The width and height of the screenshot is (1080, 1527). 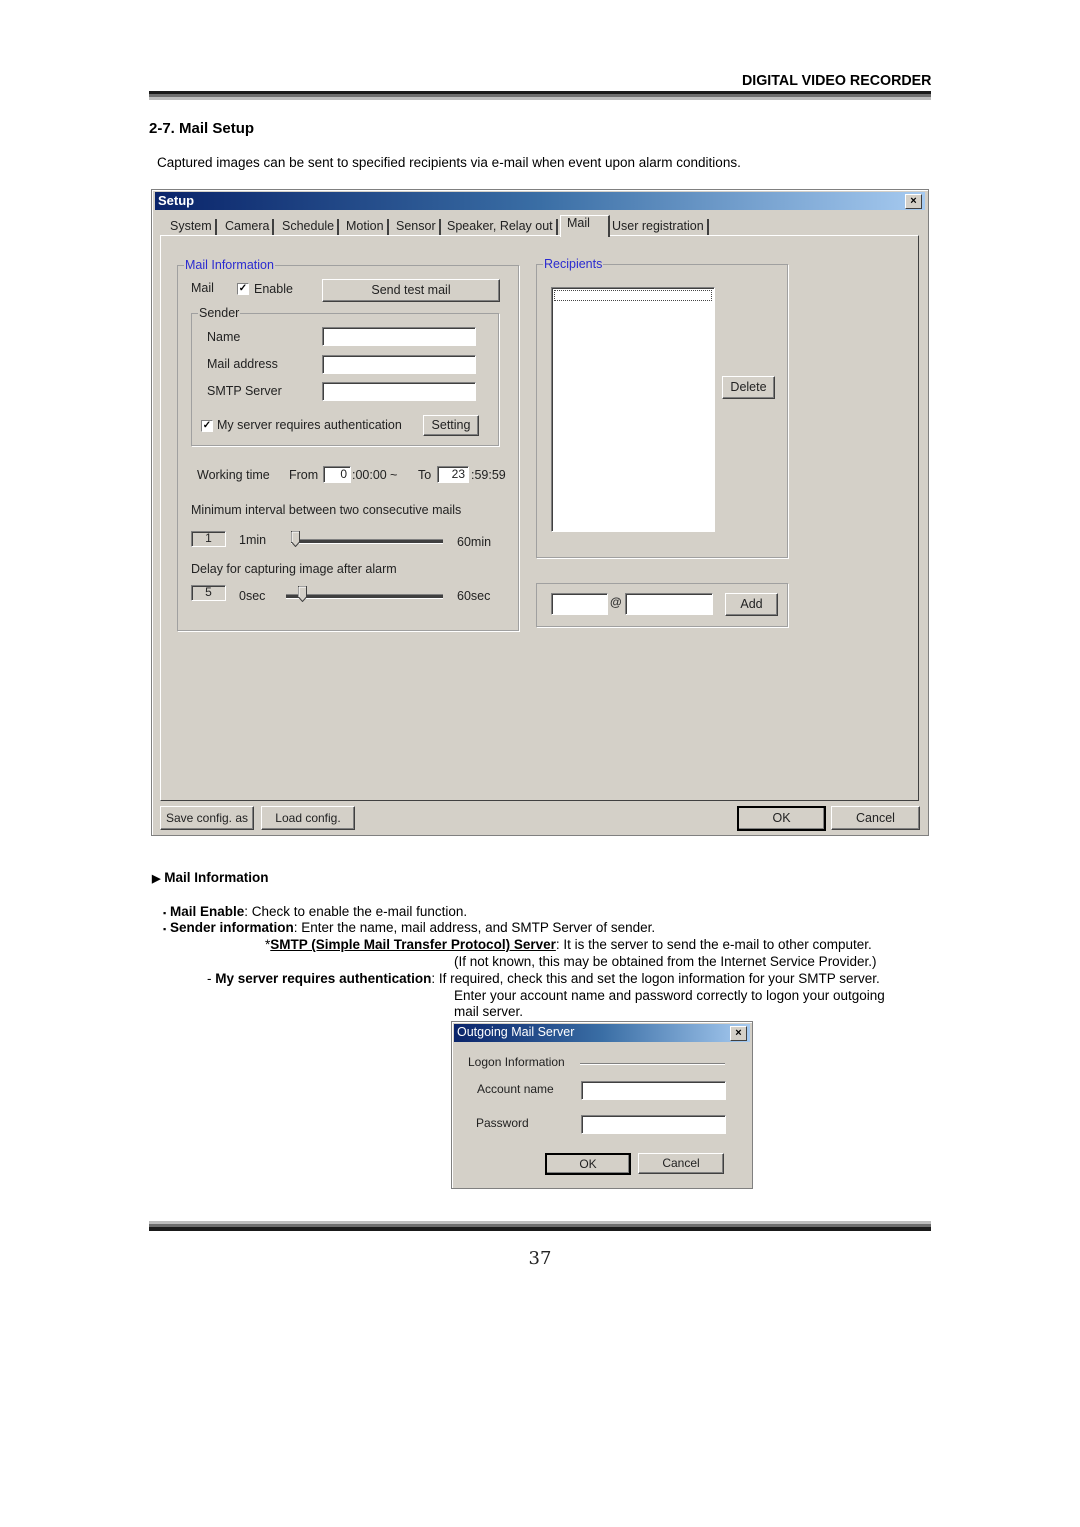 What do you see at coordinates (652, 1064) in the screenshot?
I see `logon-divider` at bounding box center [652, 1064].